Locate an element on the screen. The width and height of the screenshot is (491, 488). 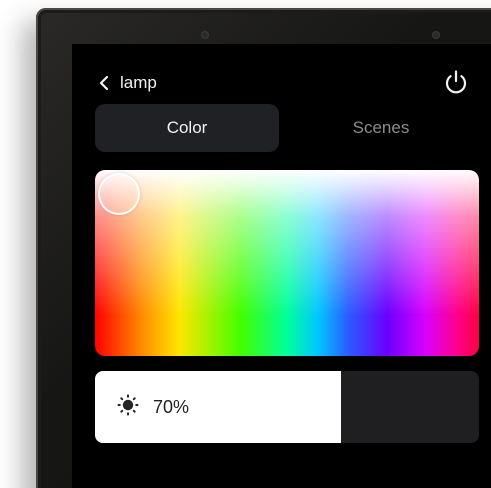
tab-color: Color is located at coordinates (187, 128).